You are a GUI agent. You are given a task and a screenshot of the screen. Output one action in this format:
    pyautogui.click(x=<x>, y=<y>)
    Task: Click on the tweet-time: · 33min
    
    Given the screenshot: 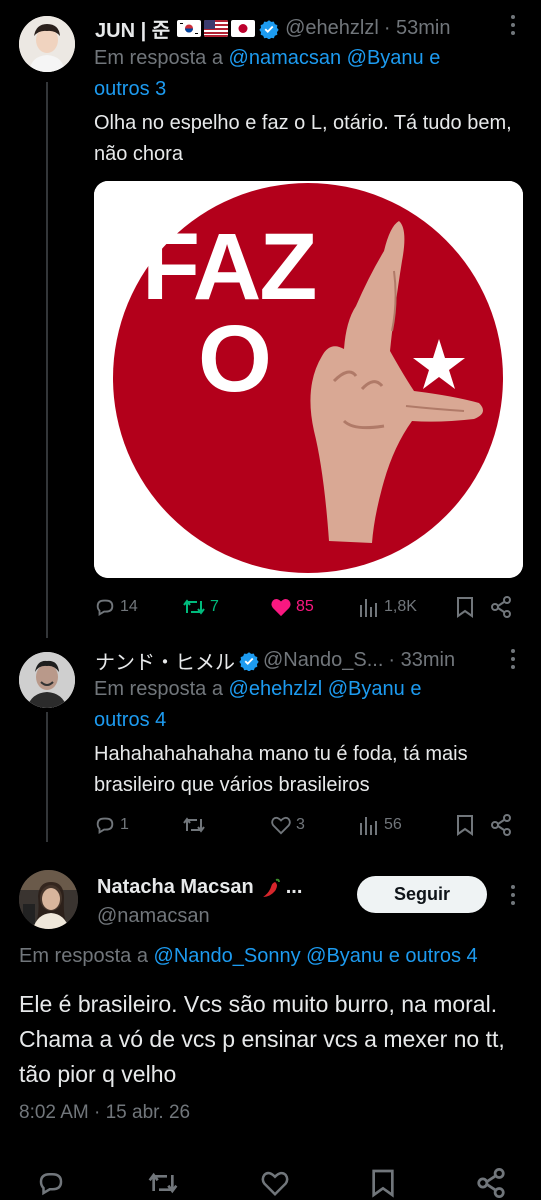 What is the action you would take?
    pyautogui.click(x=421, y=660)
    